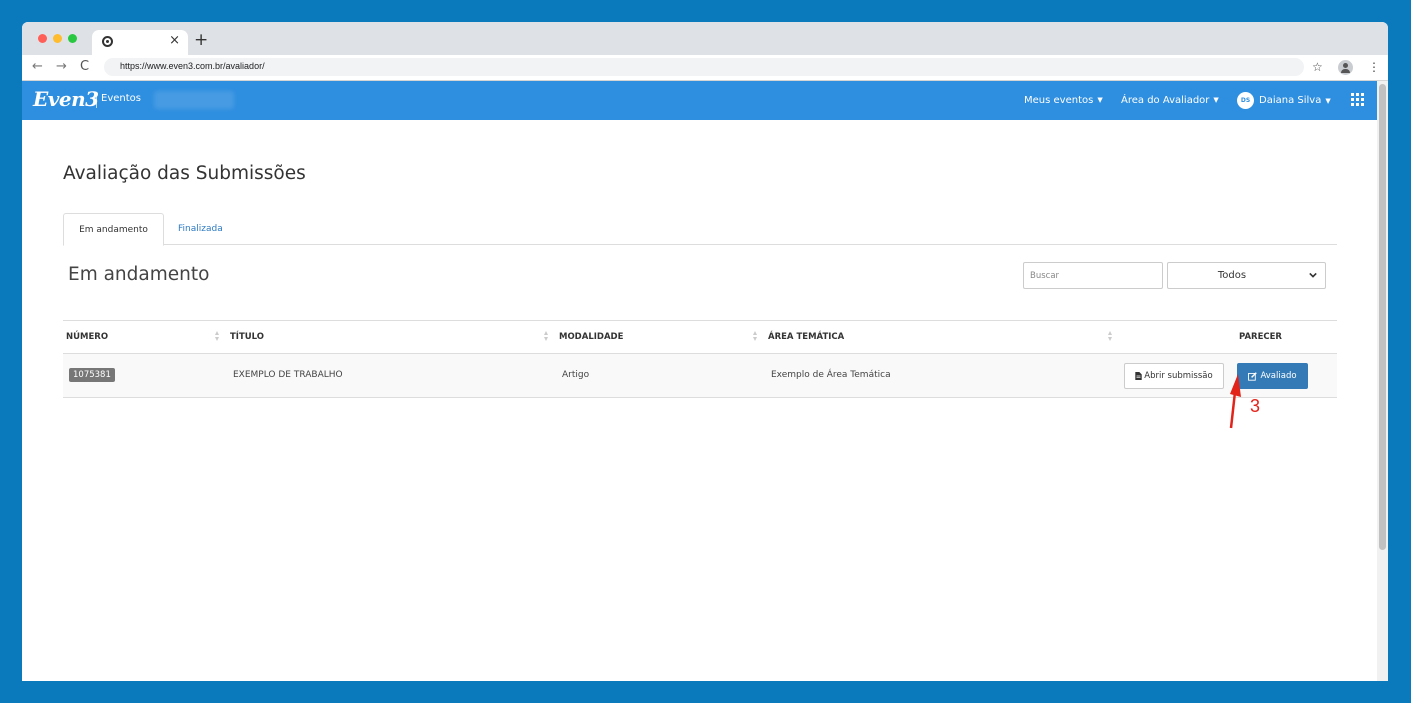  Describe the element at coordinates (576, 375) in the screenshot. I see `cell-modalidade: Artigo` at that location.